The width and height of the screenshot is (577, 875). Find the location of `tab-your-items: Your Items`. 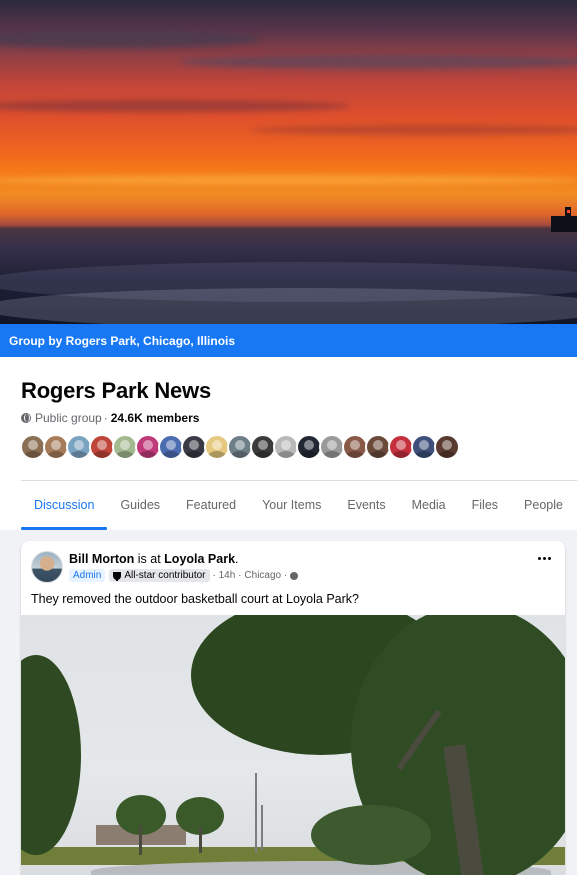

tab-your-items: Your Items is located at coordinates (291, 505).